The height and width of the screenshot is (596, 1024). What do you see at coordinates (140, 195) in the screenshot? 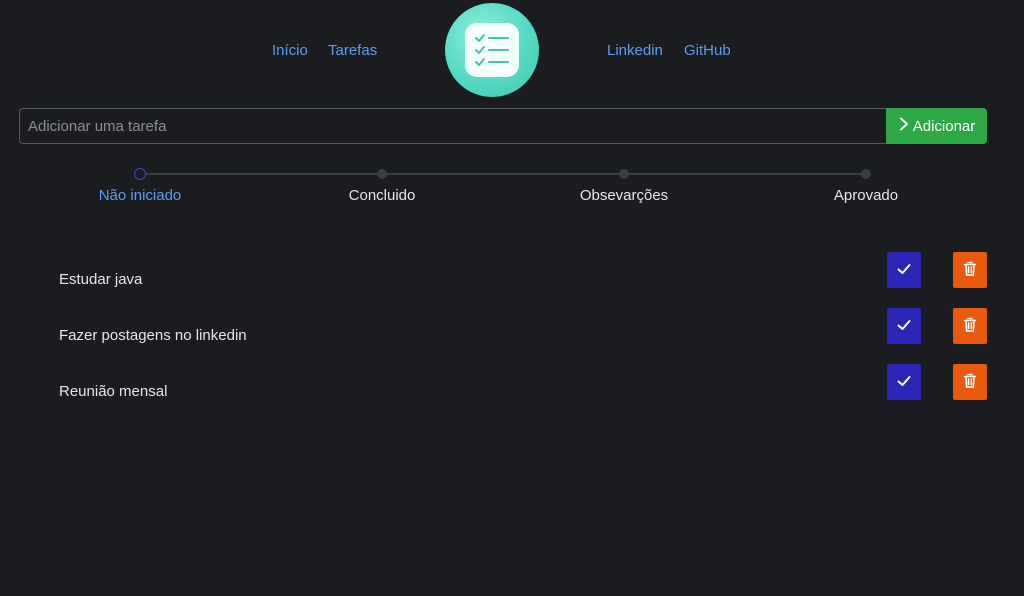
I see `step-label-nao-iniciado: Não iniciado` at bounding box center [140, 195].